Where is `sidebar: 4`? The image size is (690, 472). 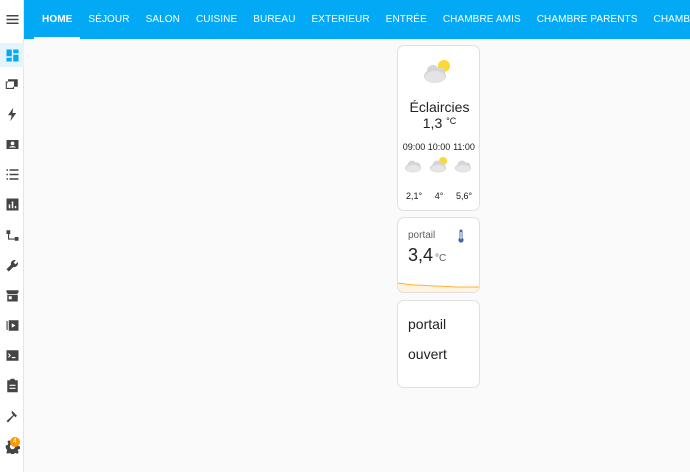
sidebar: 4 is located at coordinates (12, 236).